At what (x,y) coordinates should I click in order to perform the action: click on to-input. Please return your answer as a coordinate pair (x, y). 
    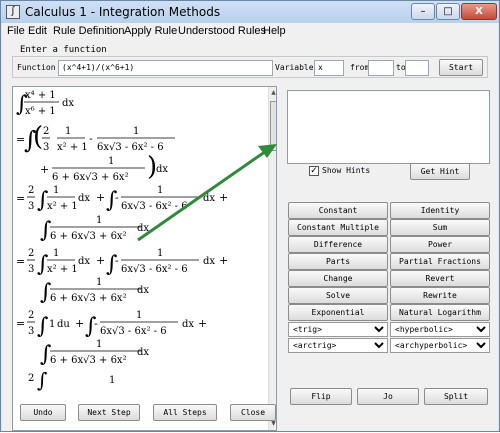
    Looking at the image, I should click on (417, 68).